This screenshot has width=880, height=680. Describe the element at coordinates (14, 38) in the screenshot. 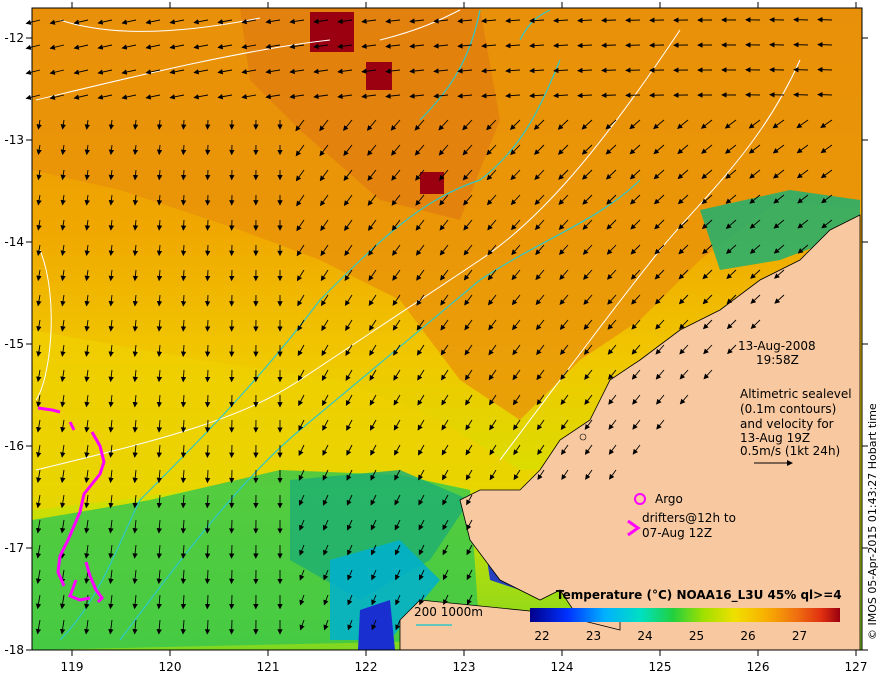

I see `y-tick-label: -12` at that location.